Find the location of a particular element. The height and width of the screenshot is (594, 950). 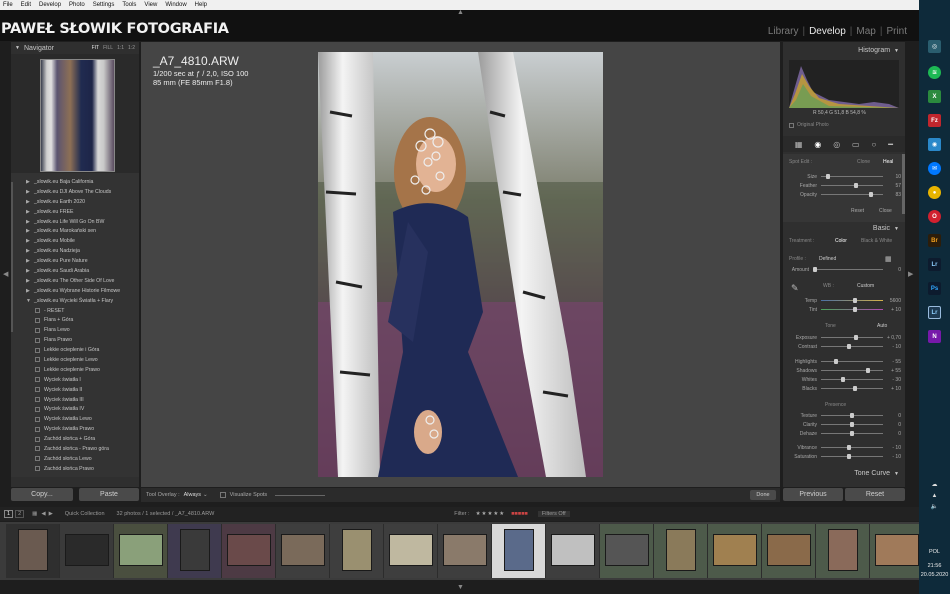

texture-slider is located at coordinates (852, 415).